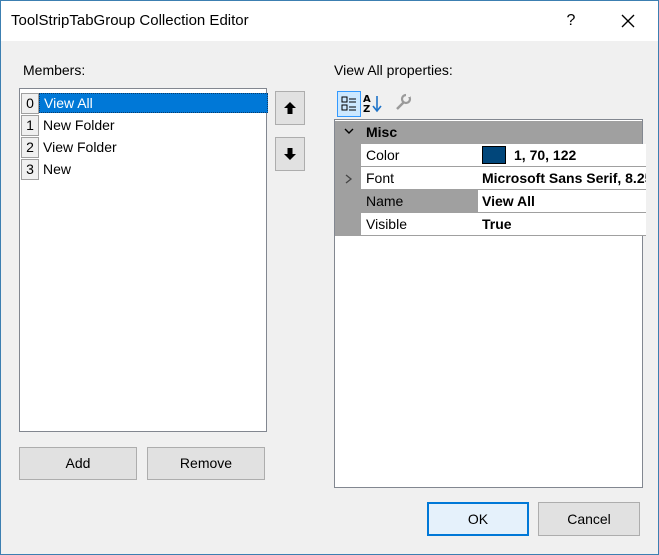 This screenshot has height=555, width=659. I want to click on property-pages-button, so click(403, 103).